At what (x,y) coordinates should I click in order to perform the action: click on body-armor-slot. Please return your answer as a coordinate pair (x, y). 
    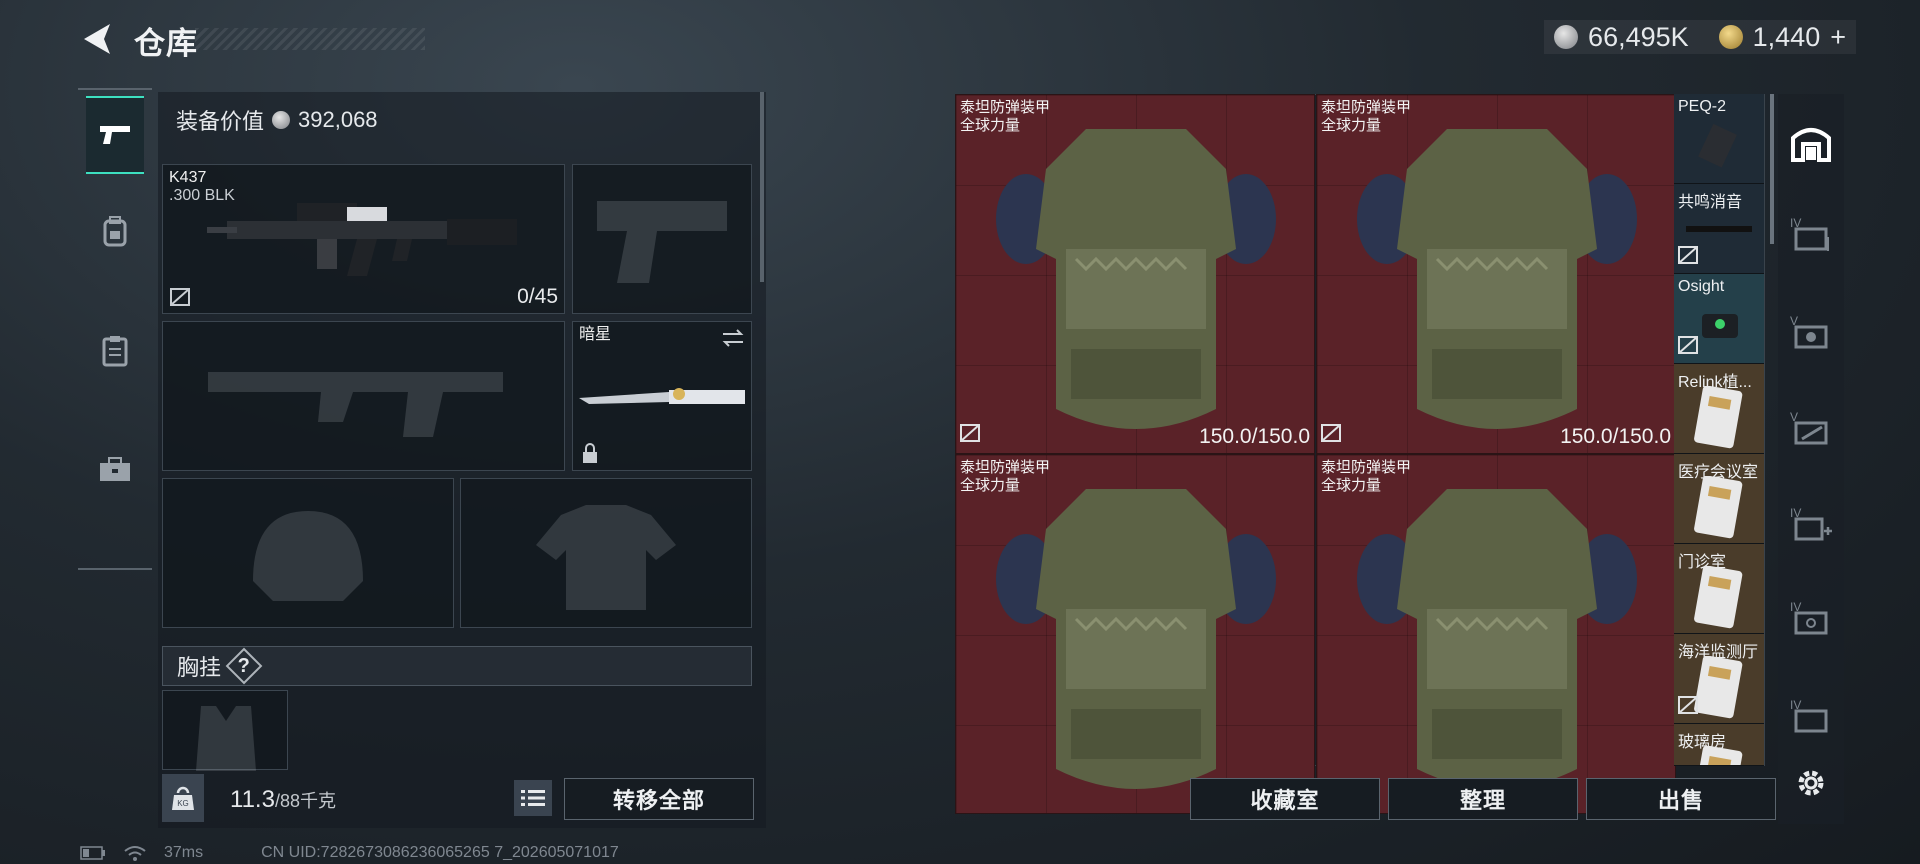
    Looking at the image, I should click on (606, 553).